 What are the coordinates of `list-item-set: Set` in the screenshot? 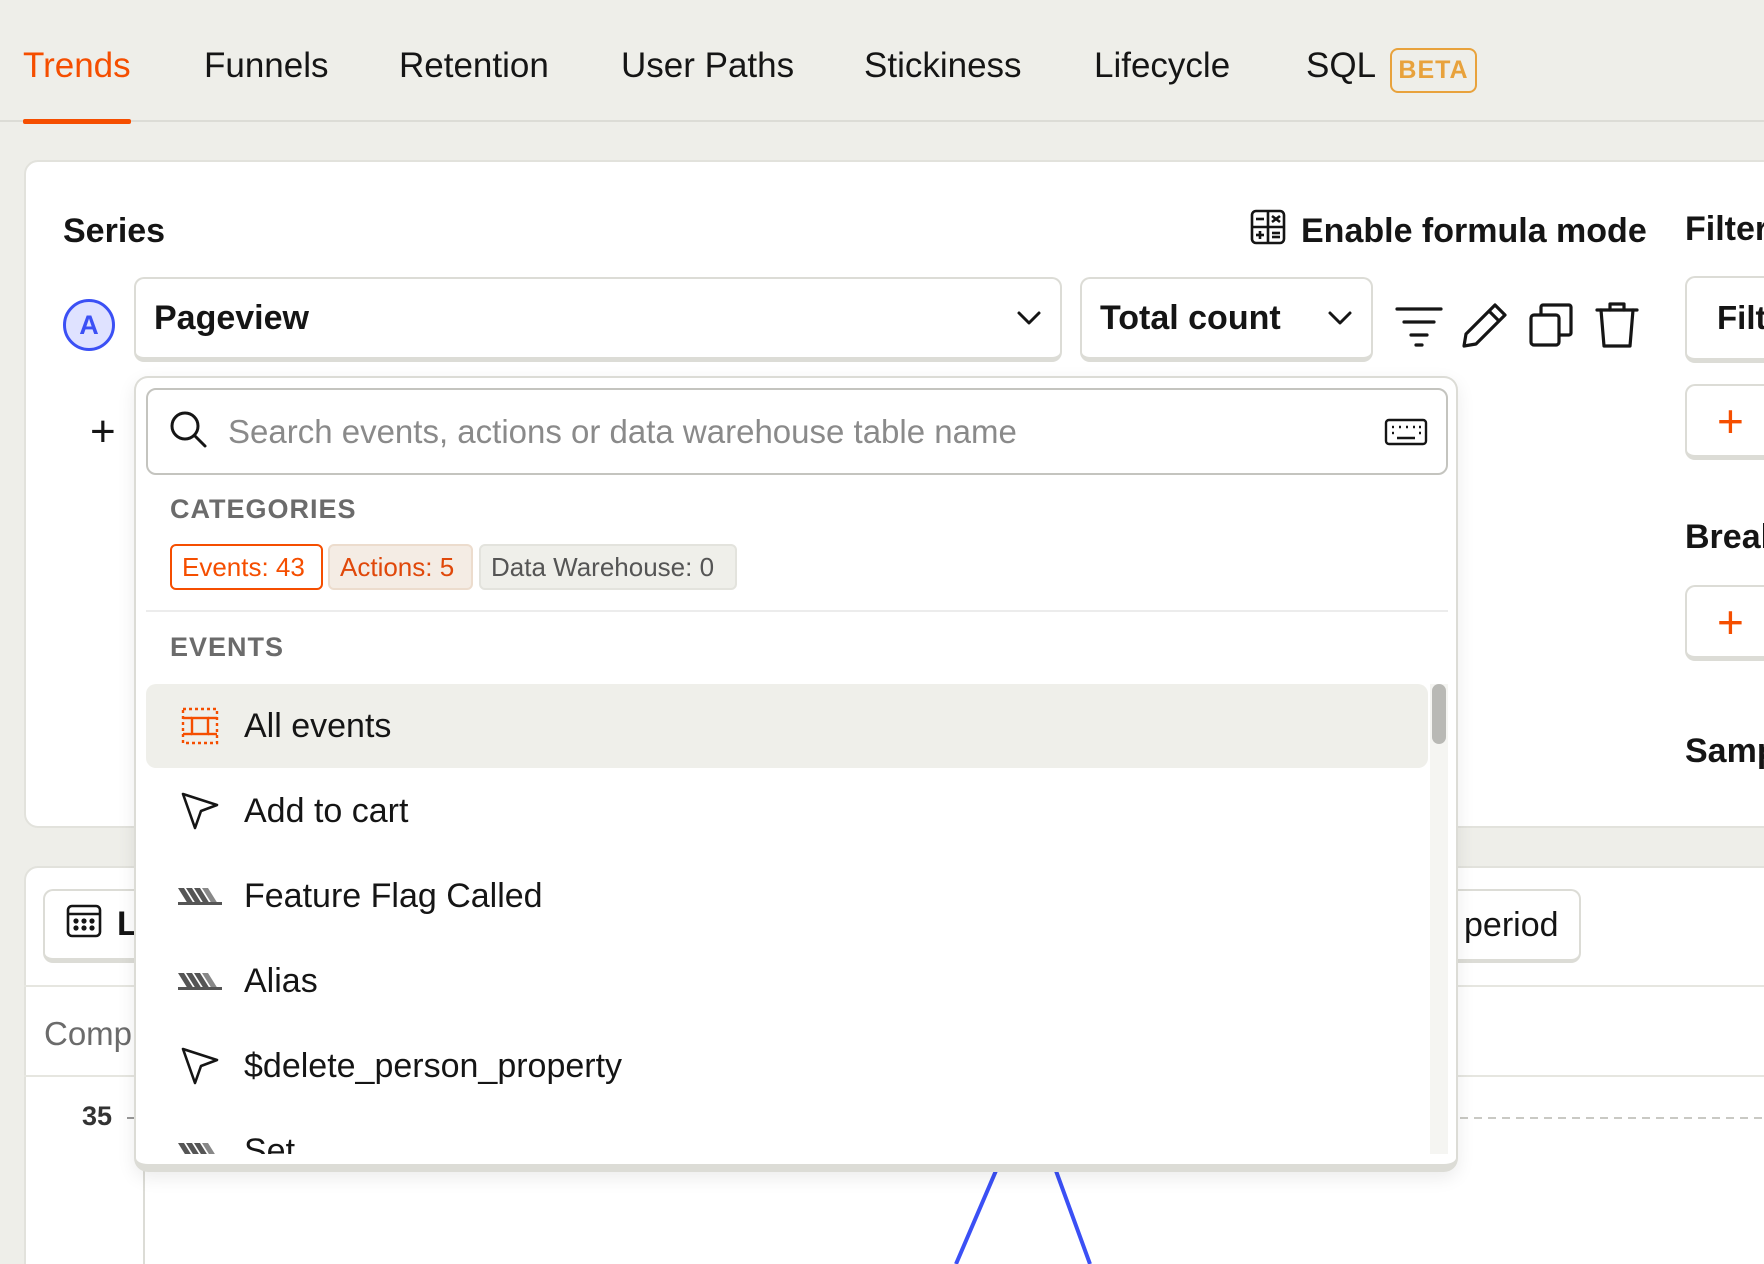 It's located at (787, 1131).